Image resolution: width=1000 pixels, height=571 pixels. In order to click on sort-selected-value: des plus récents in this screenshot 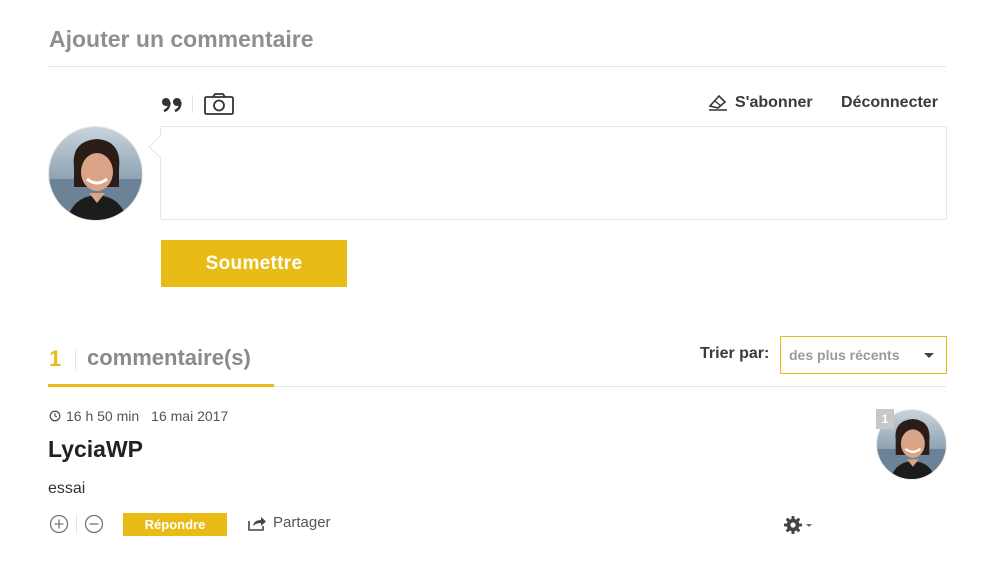, I will do `click(844, 355)`.